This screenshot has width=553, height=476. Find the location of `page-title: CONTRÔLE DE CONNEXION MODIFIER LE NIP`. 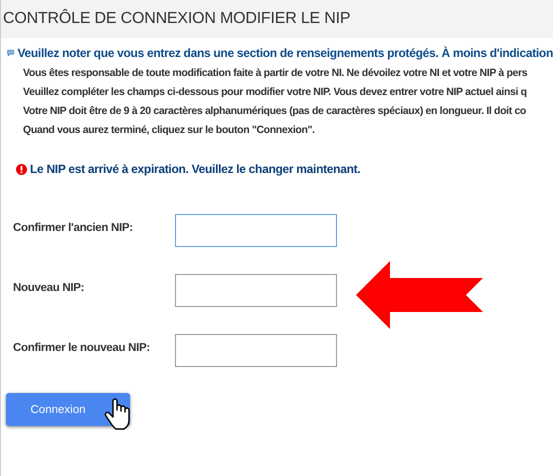

page-title: CONTRÔLE DE CONNEXION MODIFIER LE NIP is located at coordinates (176, 19).